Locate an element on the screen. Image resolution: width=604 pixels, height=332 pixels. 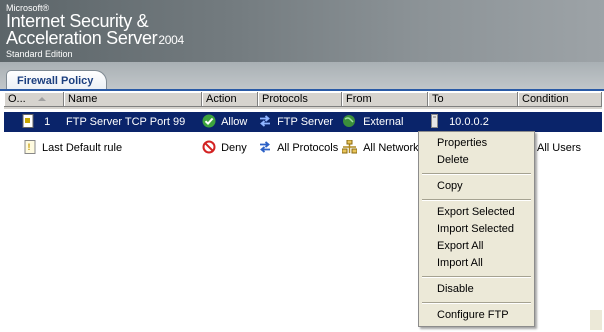
rule-protocols: All Protocols is located at coordinates (308, 148).